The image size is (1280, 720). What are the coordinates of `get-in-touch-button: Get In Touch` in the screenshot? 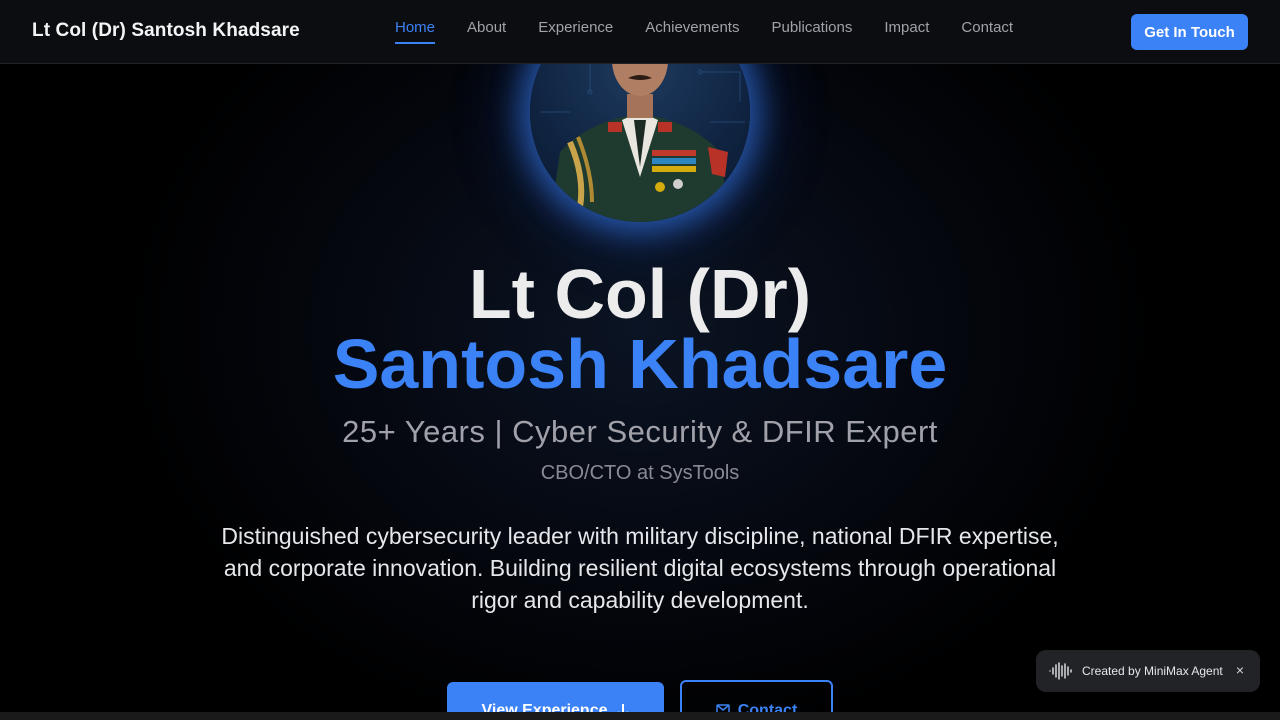 It's located at (1189, 32).